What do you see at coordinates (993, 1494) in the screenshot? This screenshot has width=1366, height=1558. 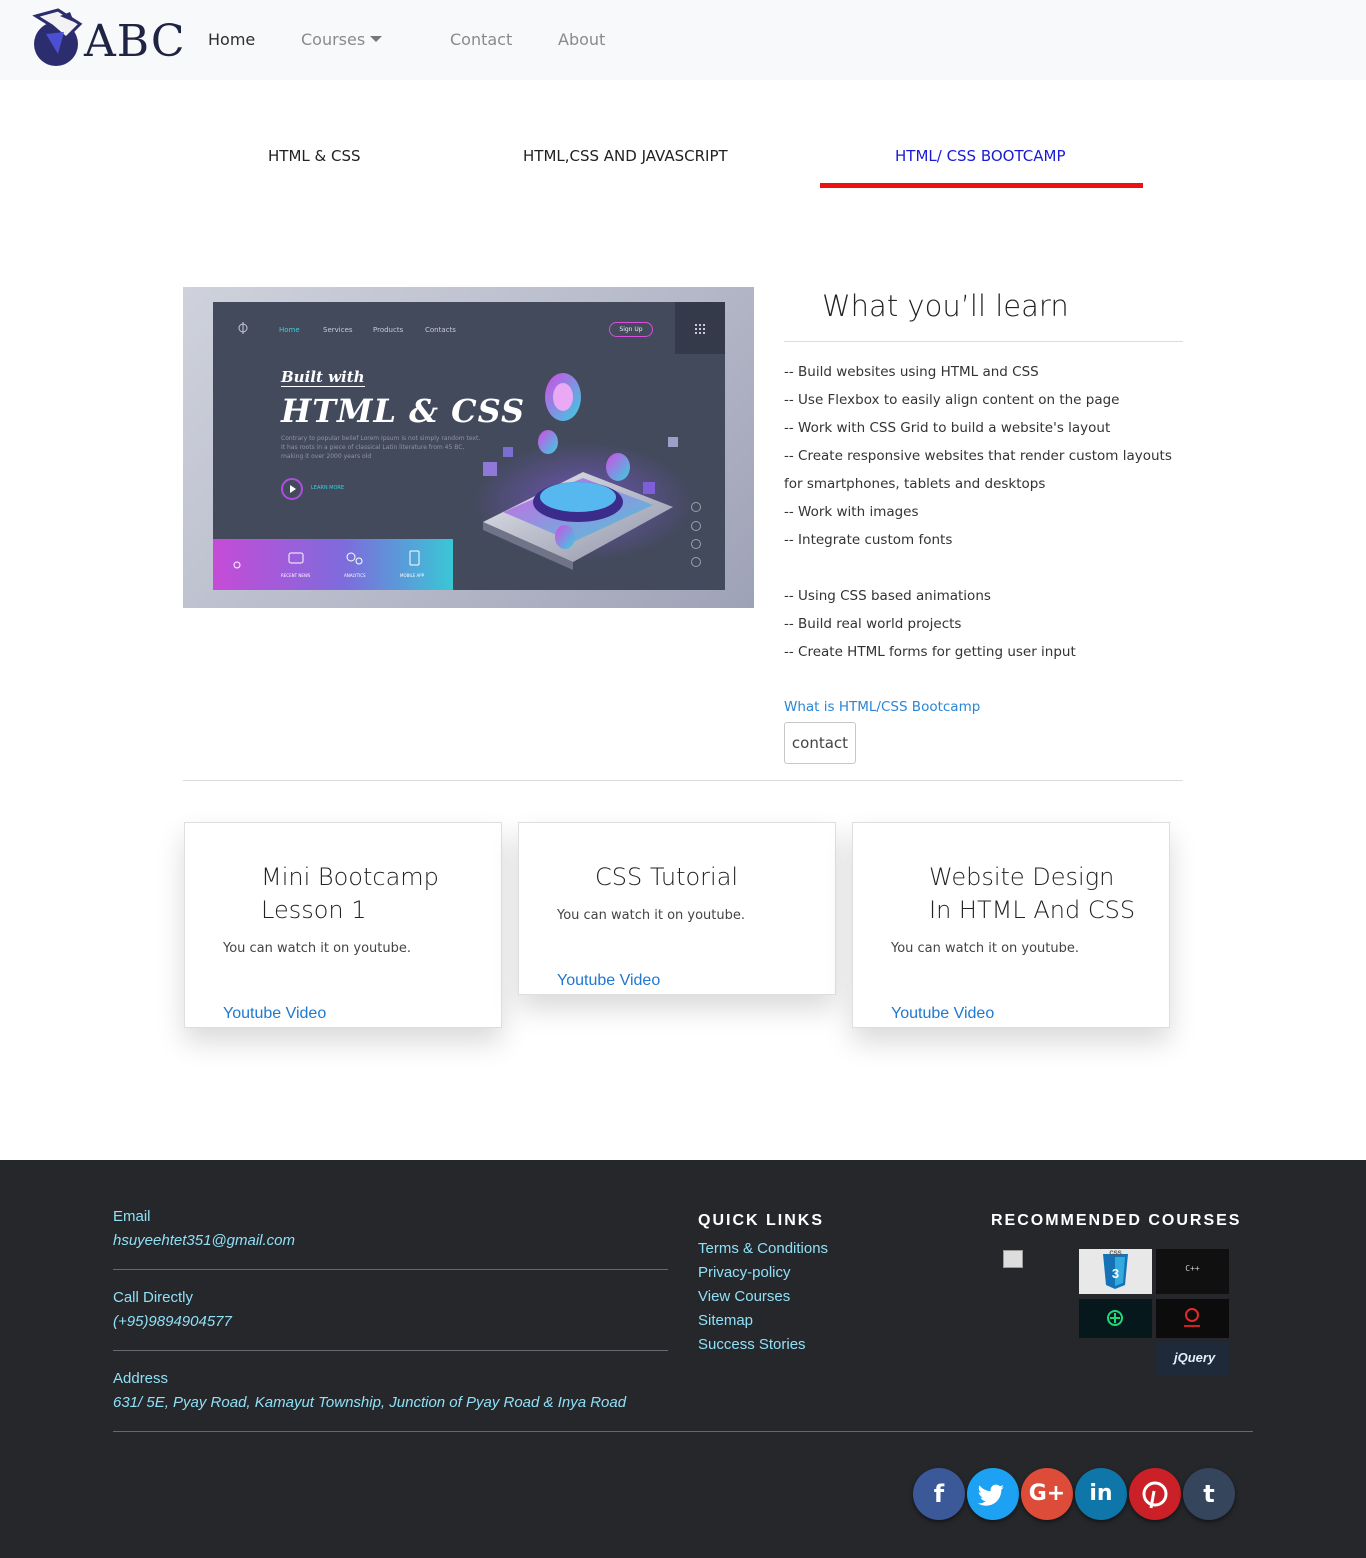 I see `twitter-icon` at bounding box center [993, 1494].